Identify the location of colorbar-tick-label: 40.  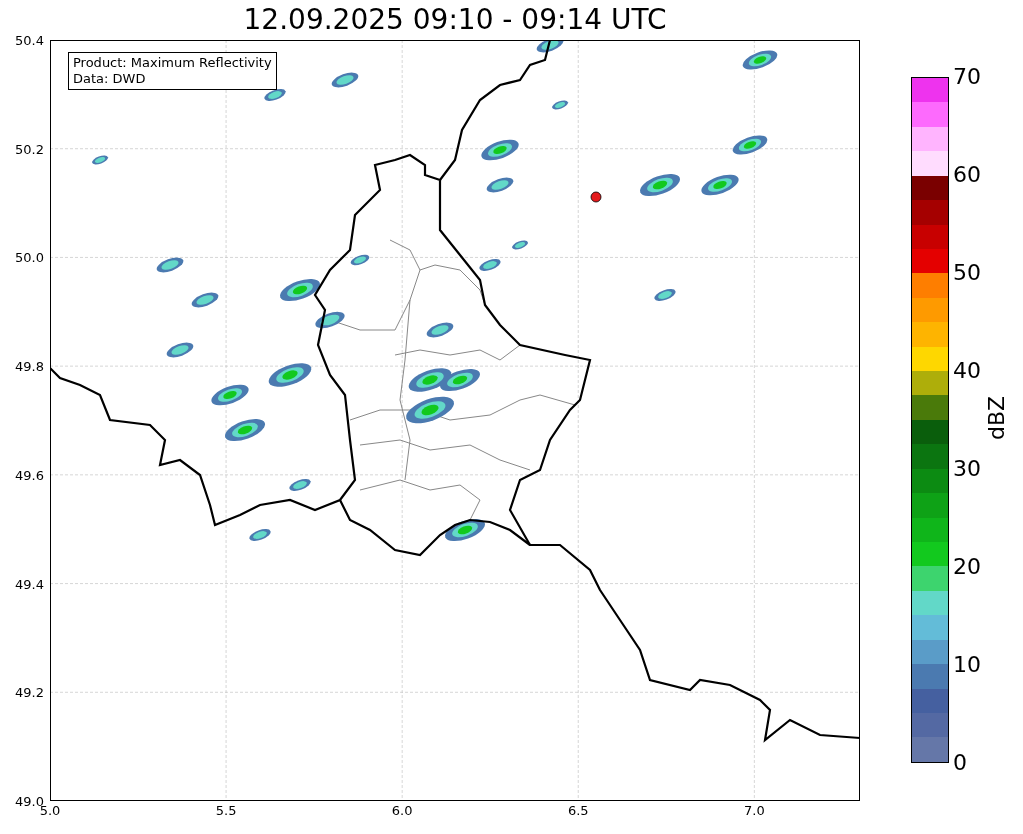
(967, 371).